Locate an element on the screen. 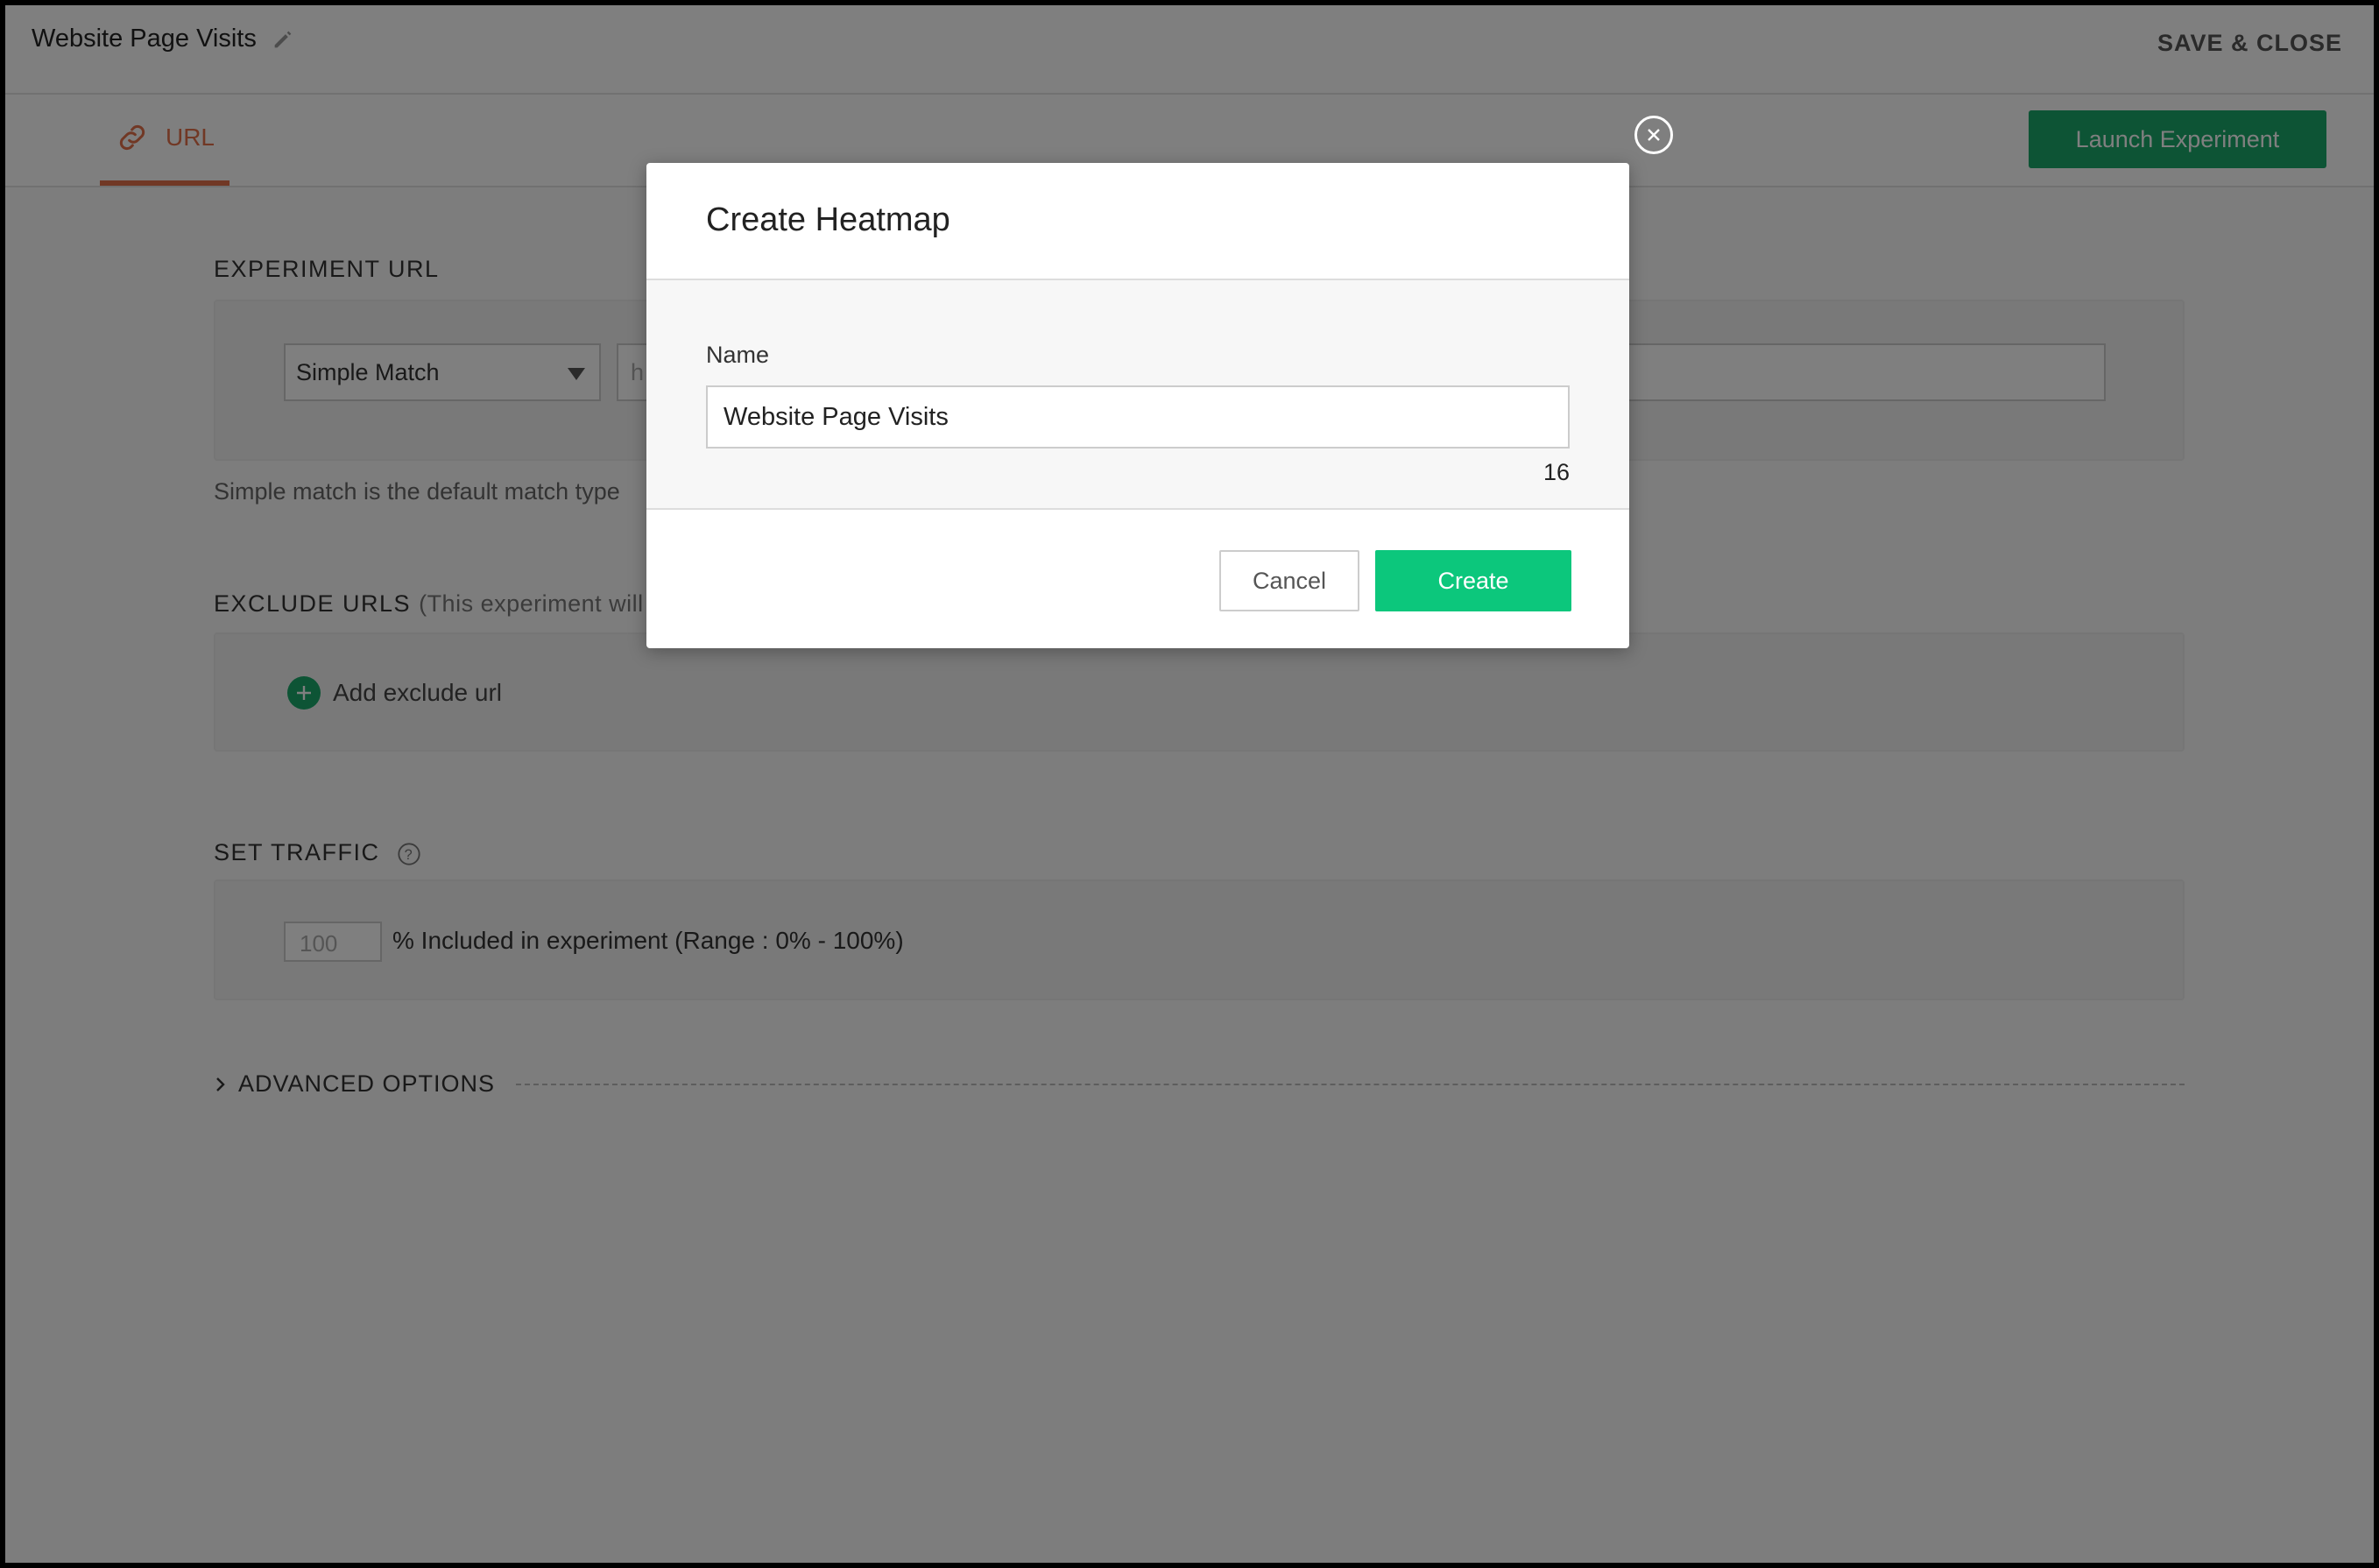 The width and height of the screenshot is (2379, 1568). dialog-title: Create Heatmap is located at coordinates (1137, 221).